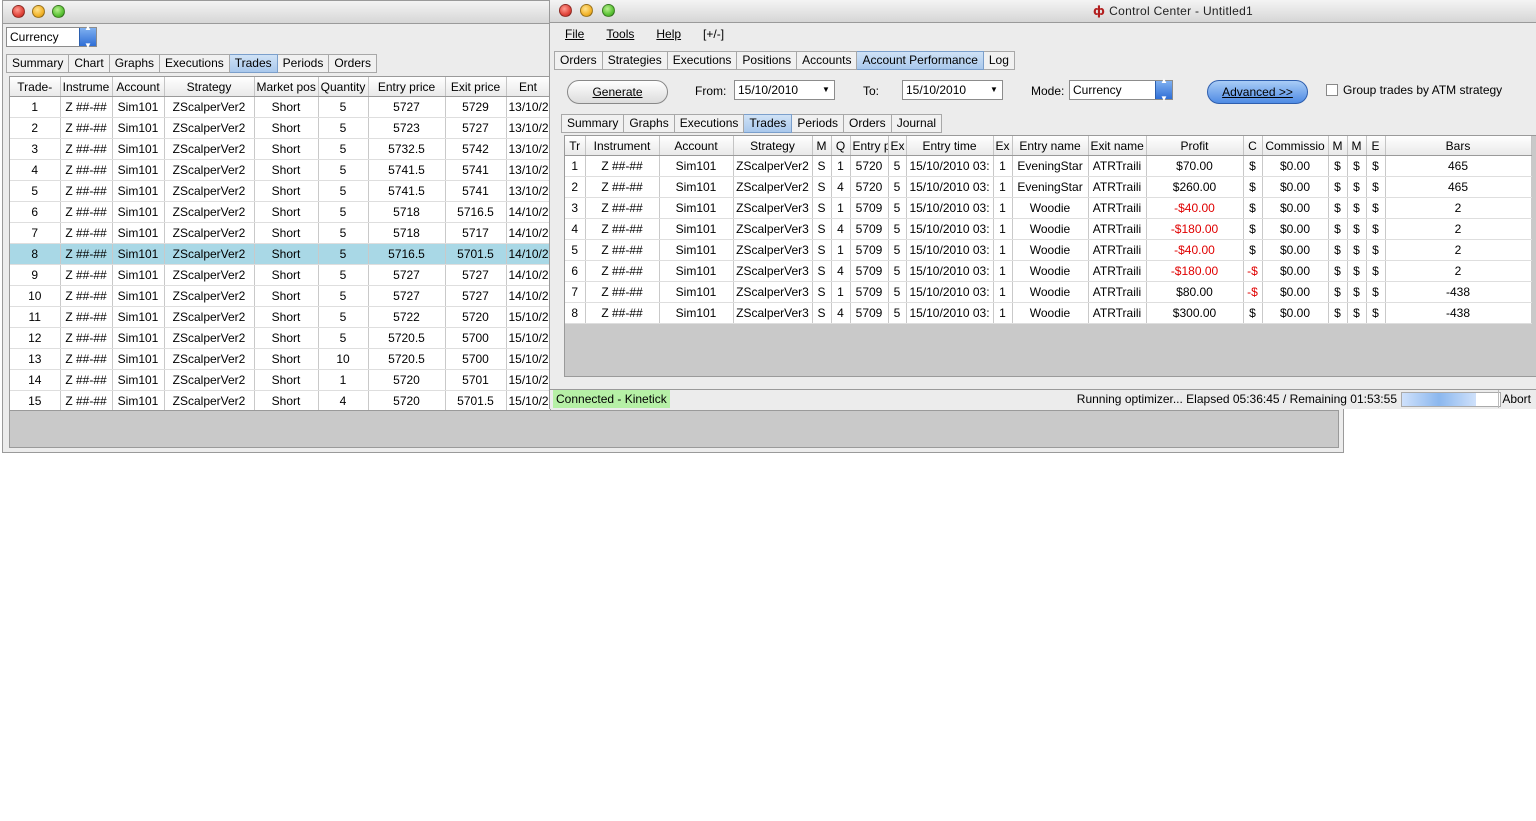  I want to click on tab-log: Log, so click(999, 60).